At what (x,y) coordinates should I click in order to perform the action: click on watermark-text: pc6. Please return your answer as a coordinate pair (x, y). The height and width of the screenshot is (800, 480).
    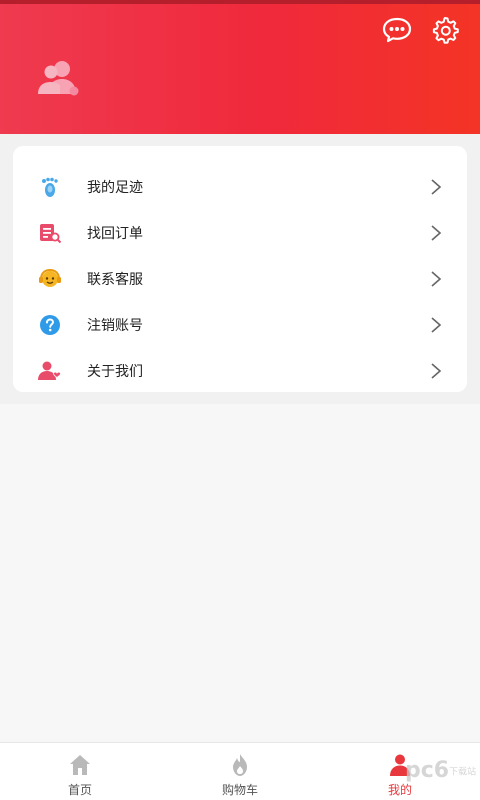
    Looking at the image, I should click on (427, 770).